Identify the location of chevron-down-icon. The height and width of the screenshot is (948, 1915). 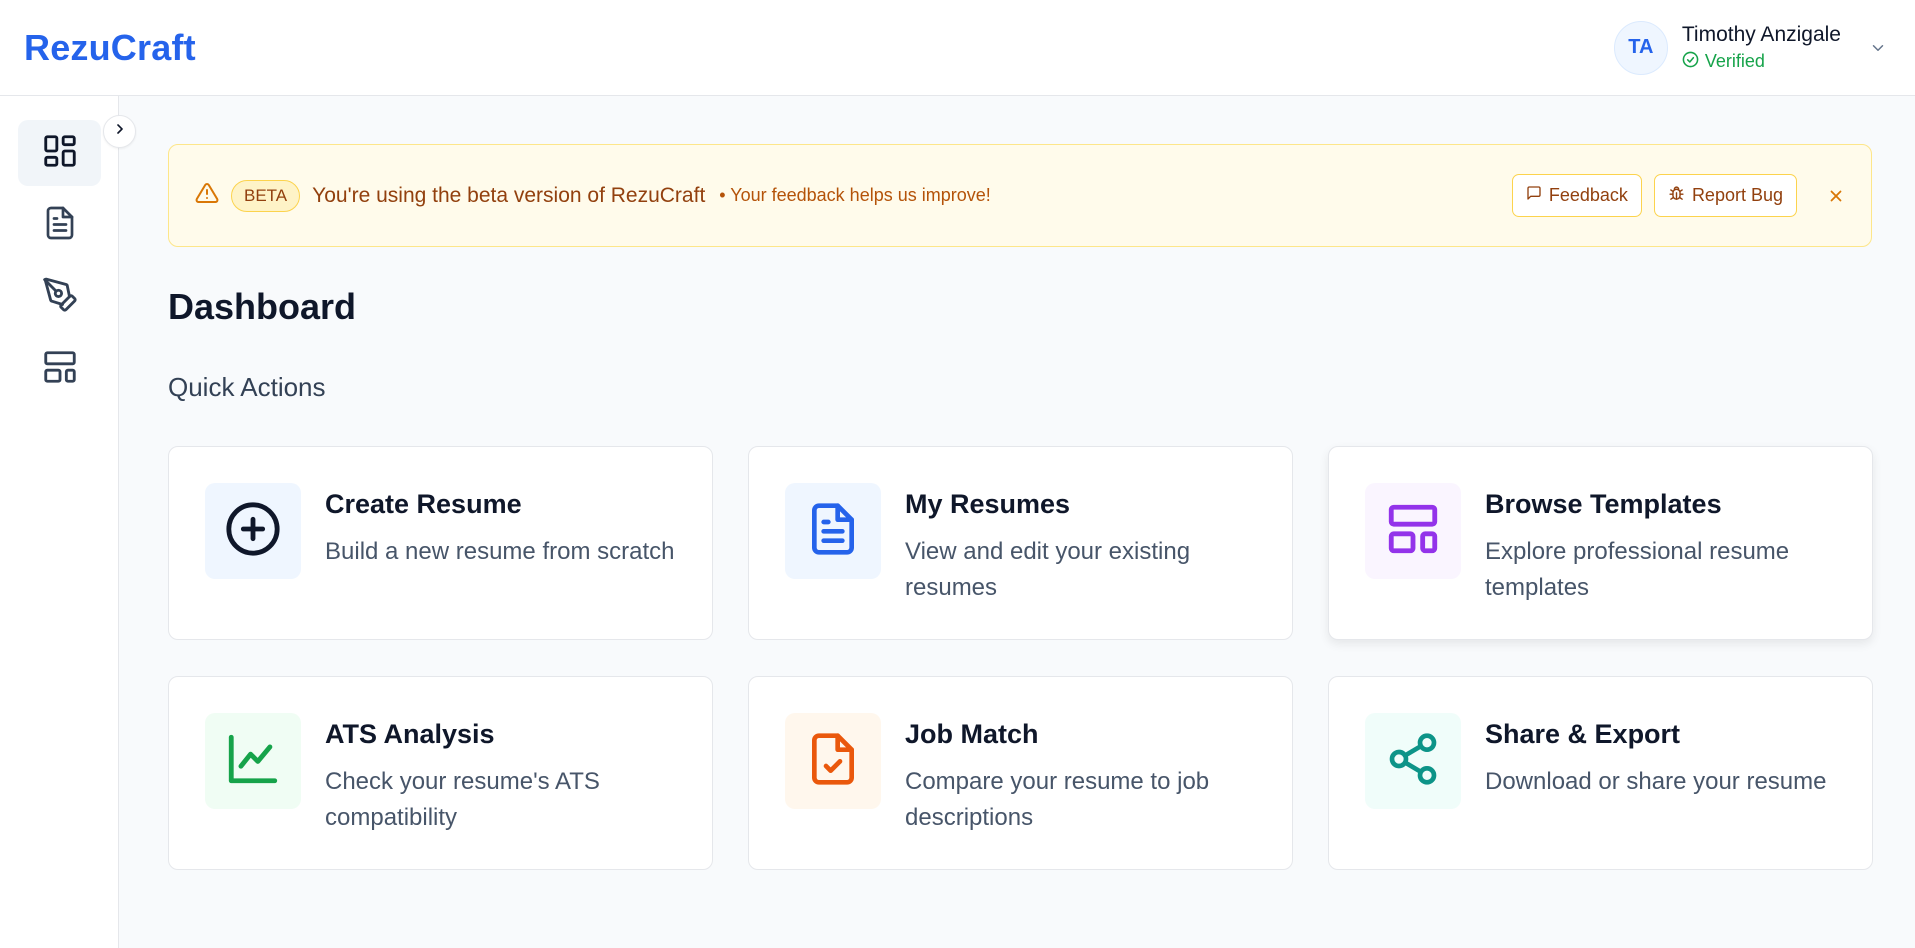
(1878, 48).